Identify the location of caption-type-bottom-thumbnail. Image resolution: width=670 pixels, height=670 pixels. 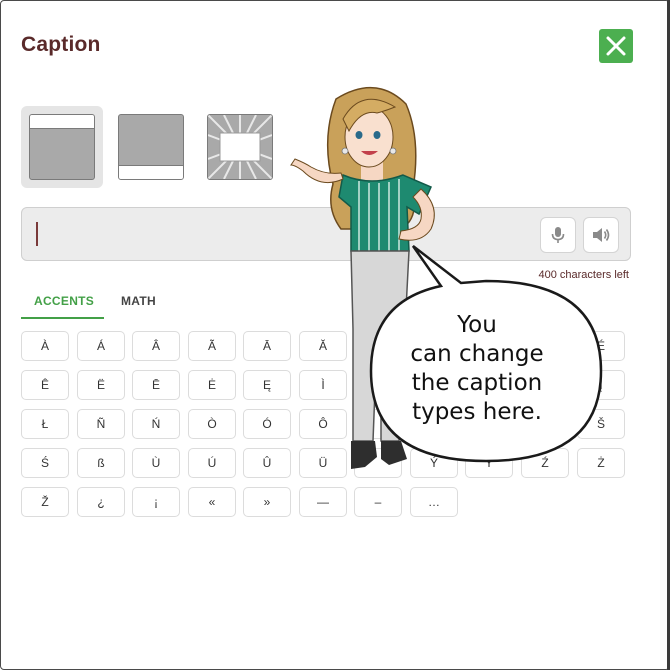
(151, 147).